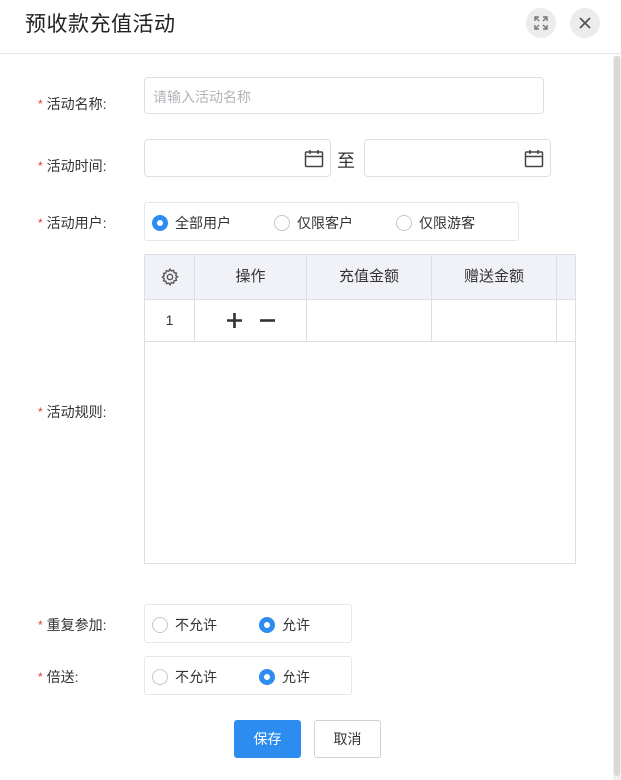 Image resolution: width=621 pixels, height=780 pixels. I want to click on activity-users-radio-group: 全部用户 仅限客户 仅限游客, so click(331, 221).